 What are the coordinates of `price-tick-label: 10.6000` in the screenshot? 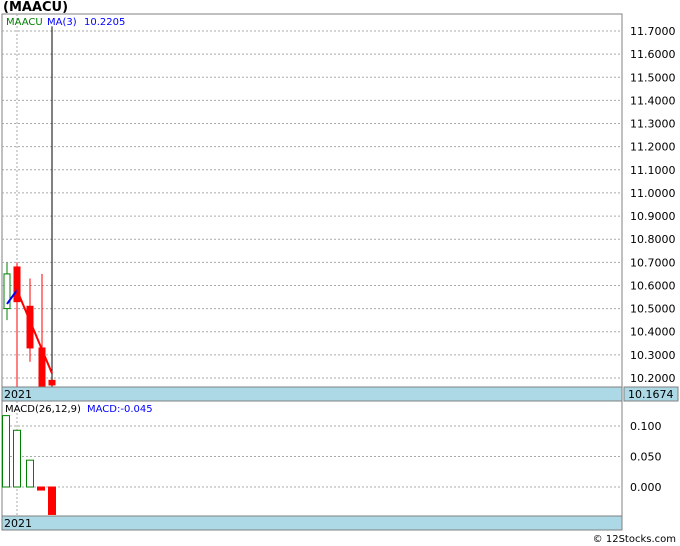 It's located at (653, 285).